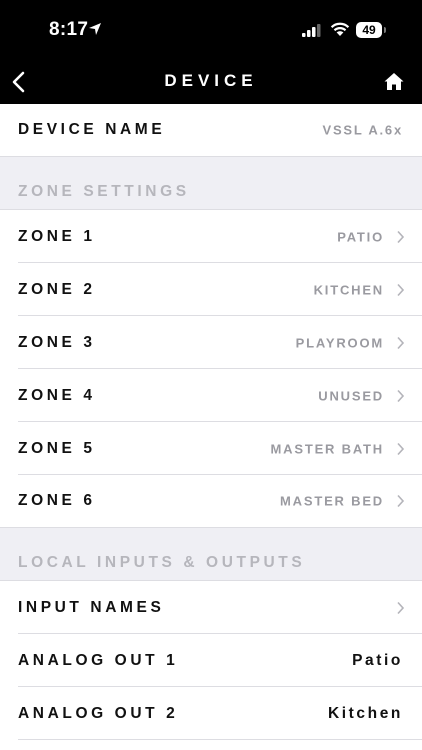 Image resolution: width=422 pixels, height=750 pixels. Describe the element at coordinates (348, 289) in the screenshot. I see `zone-value: KITCHEN` at that location.